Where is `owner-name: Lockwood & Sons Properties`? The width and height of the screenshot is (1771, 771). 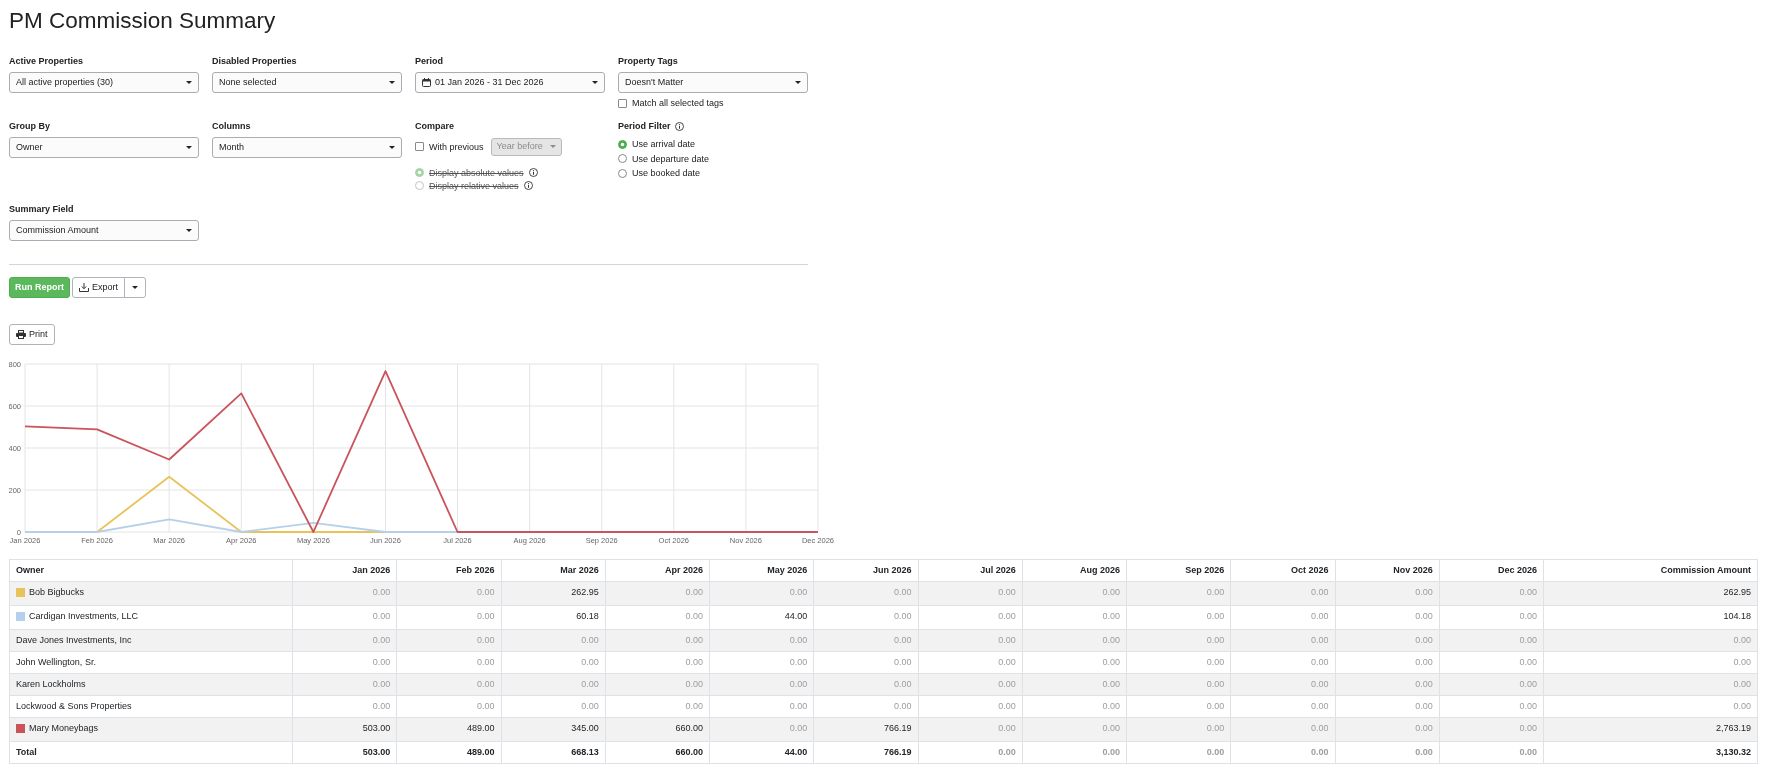 owner-name: Lockwood & Sons Properties is located at coordinates (74, 706).